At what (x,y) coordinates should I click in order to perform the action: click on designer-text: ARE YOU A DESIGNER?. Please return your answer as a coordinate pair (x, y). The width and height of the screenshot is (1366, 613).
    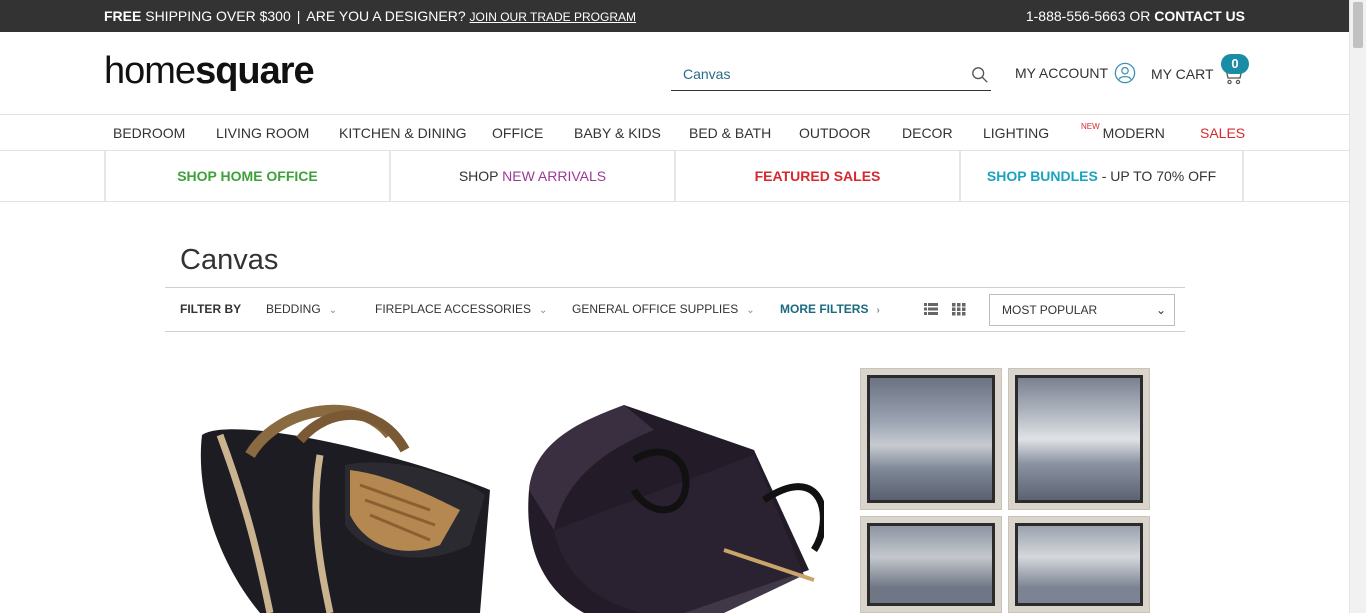
    Looking at the image, I should click on (386, 16).